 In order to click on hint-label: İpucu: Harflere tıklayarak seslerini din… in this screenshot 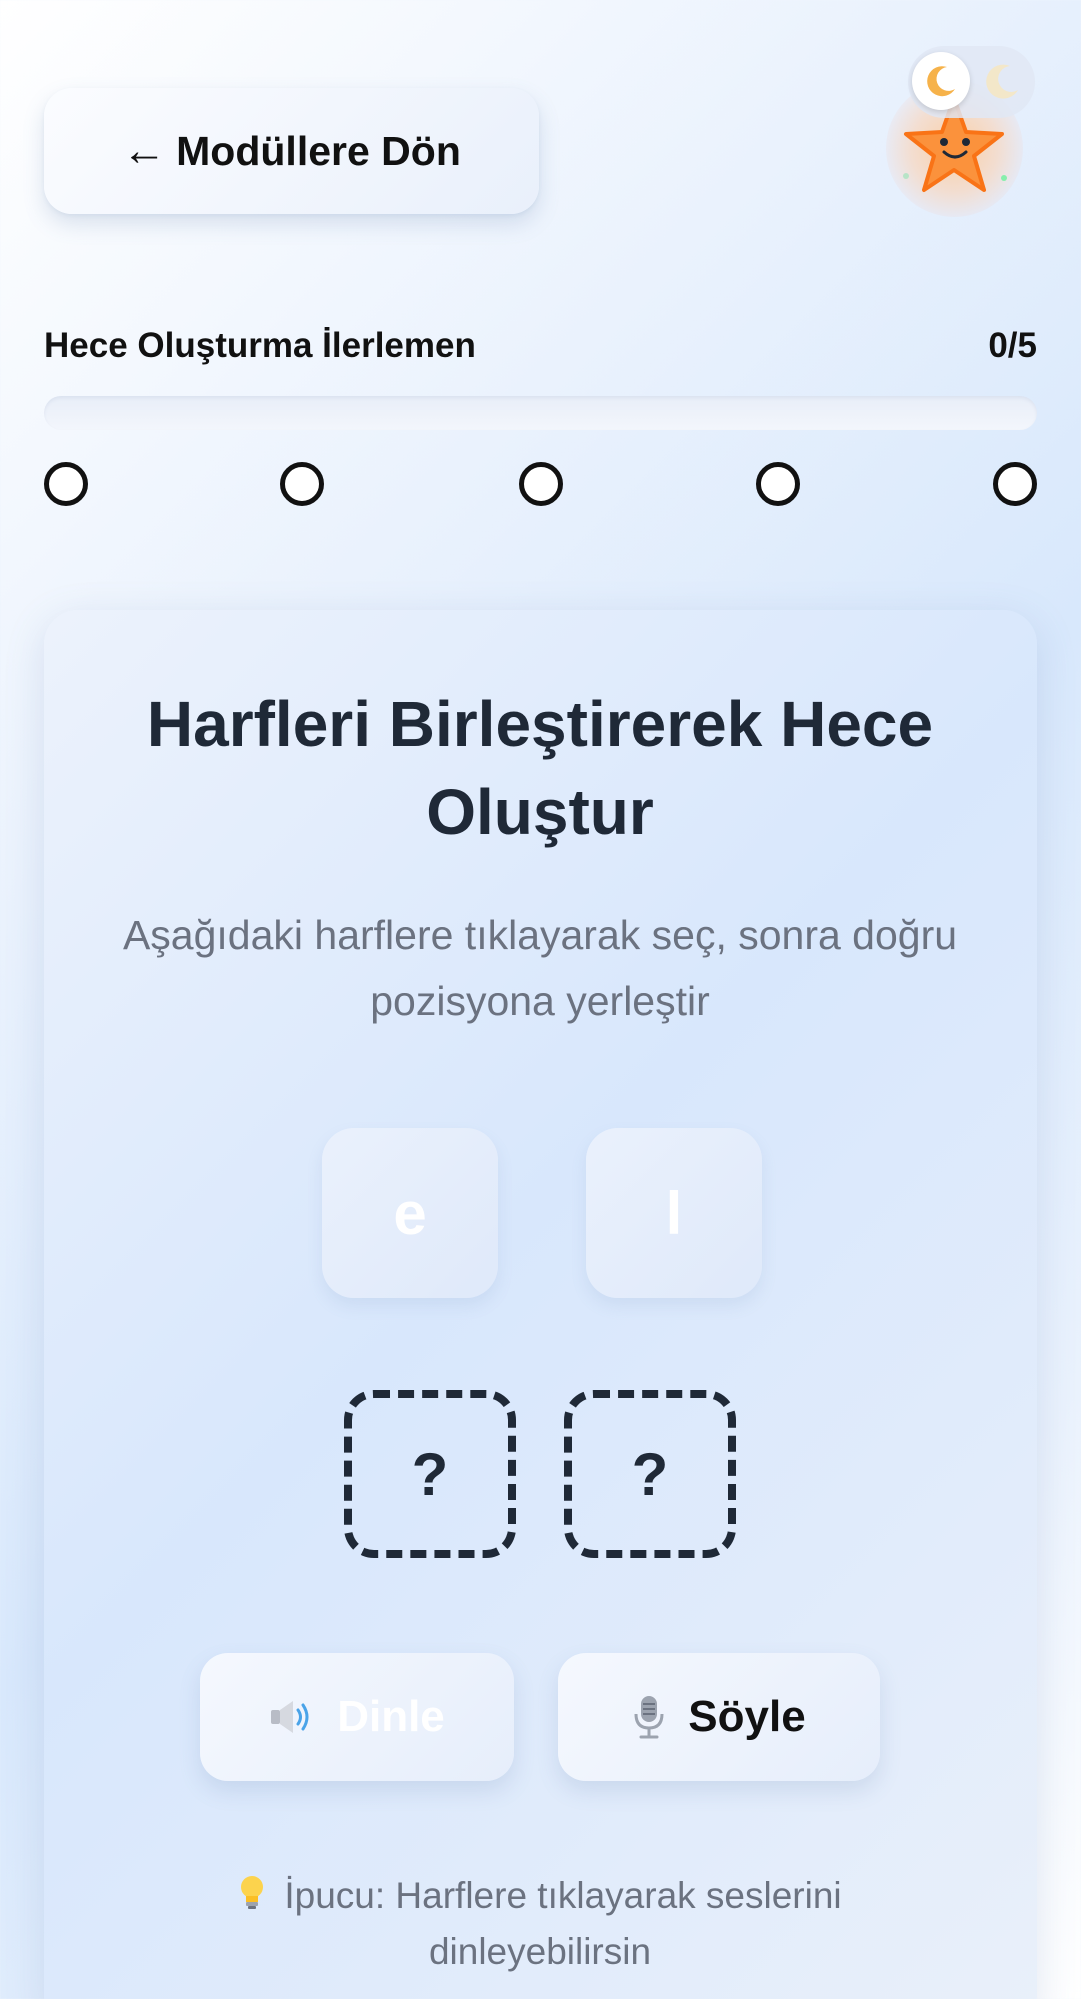, I will do `click(563, 1923)`.